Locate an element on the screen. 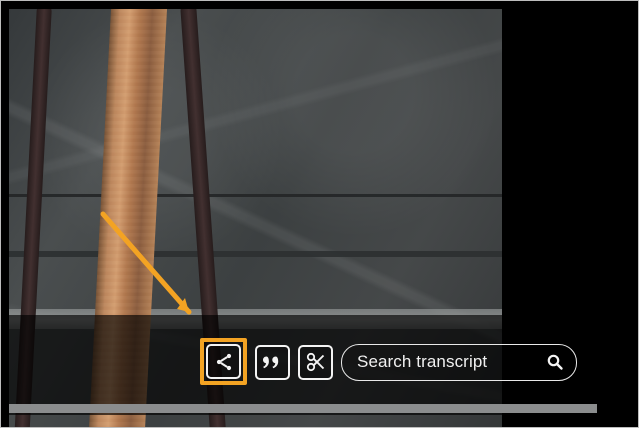 This screenshot has height=428, width=639. share-button-highlight is located at coordinates (223, 361).